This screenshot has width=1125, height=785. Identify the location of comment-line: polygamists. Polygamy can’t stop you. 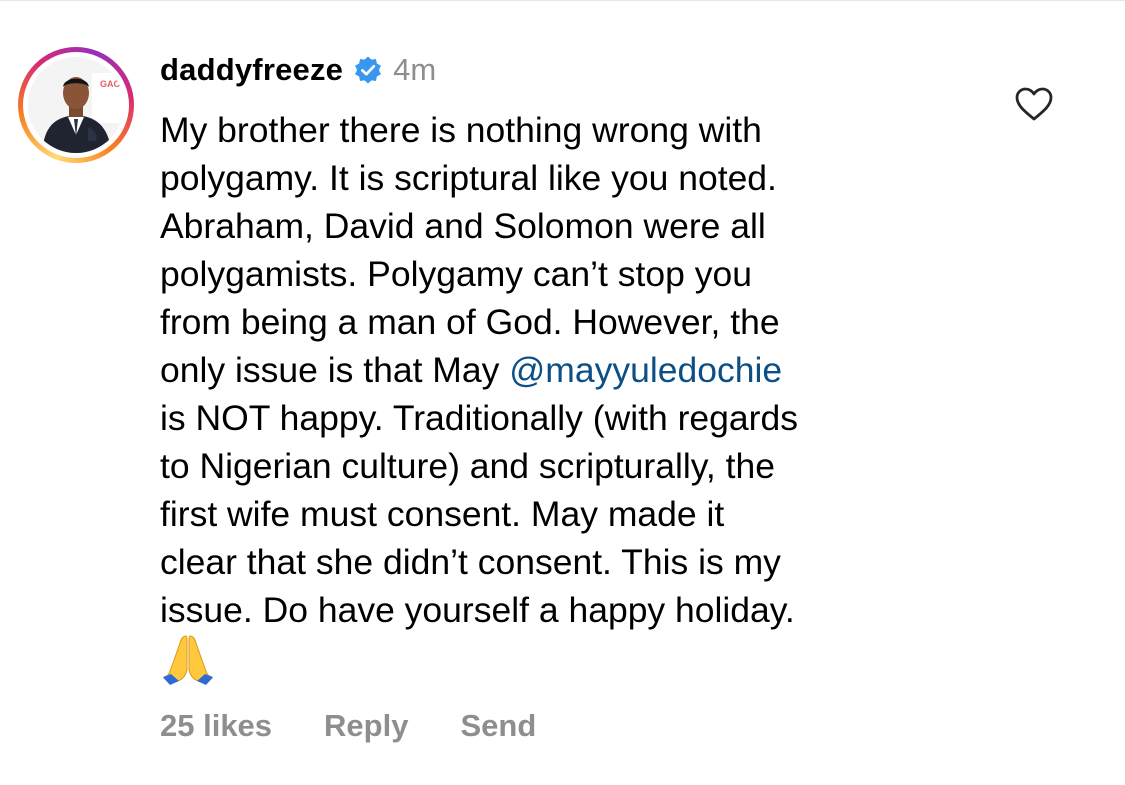
(456, 274).